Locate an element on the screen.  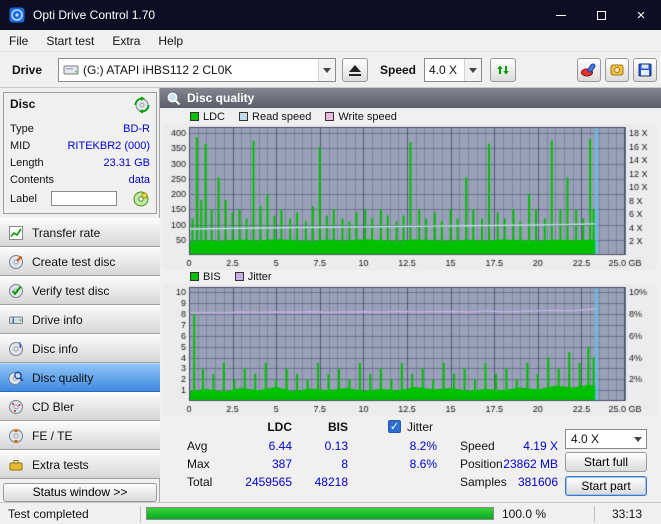
erase-disc-button is located at coordinates (589, 70).